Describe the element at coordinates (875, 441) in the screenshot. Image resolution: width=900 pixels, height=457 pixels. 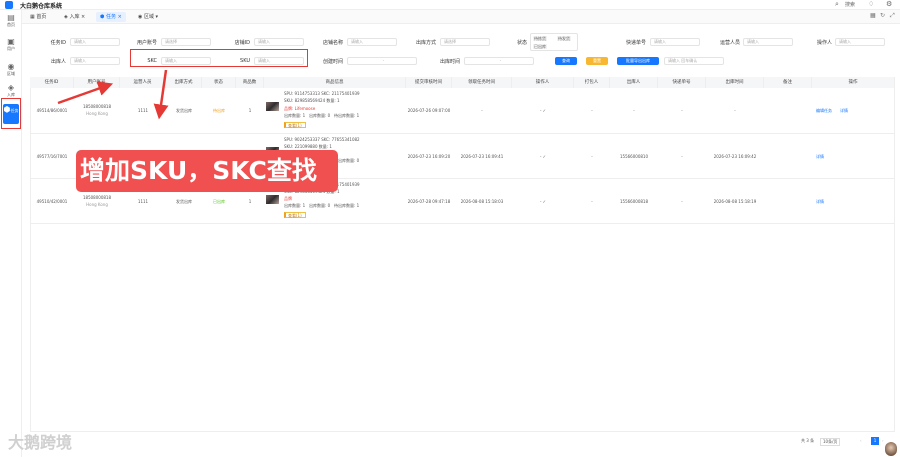
I see `current-page: 1` at that location.